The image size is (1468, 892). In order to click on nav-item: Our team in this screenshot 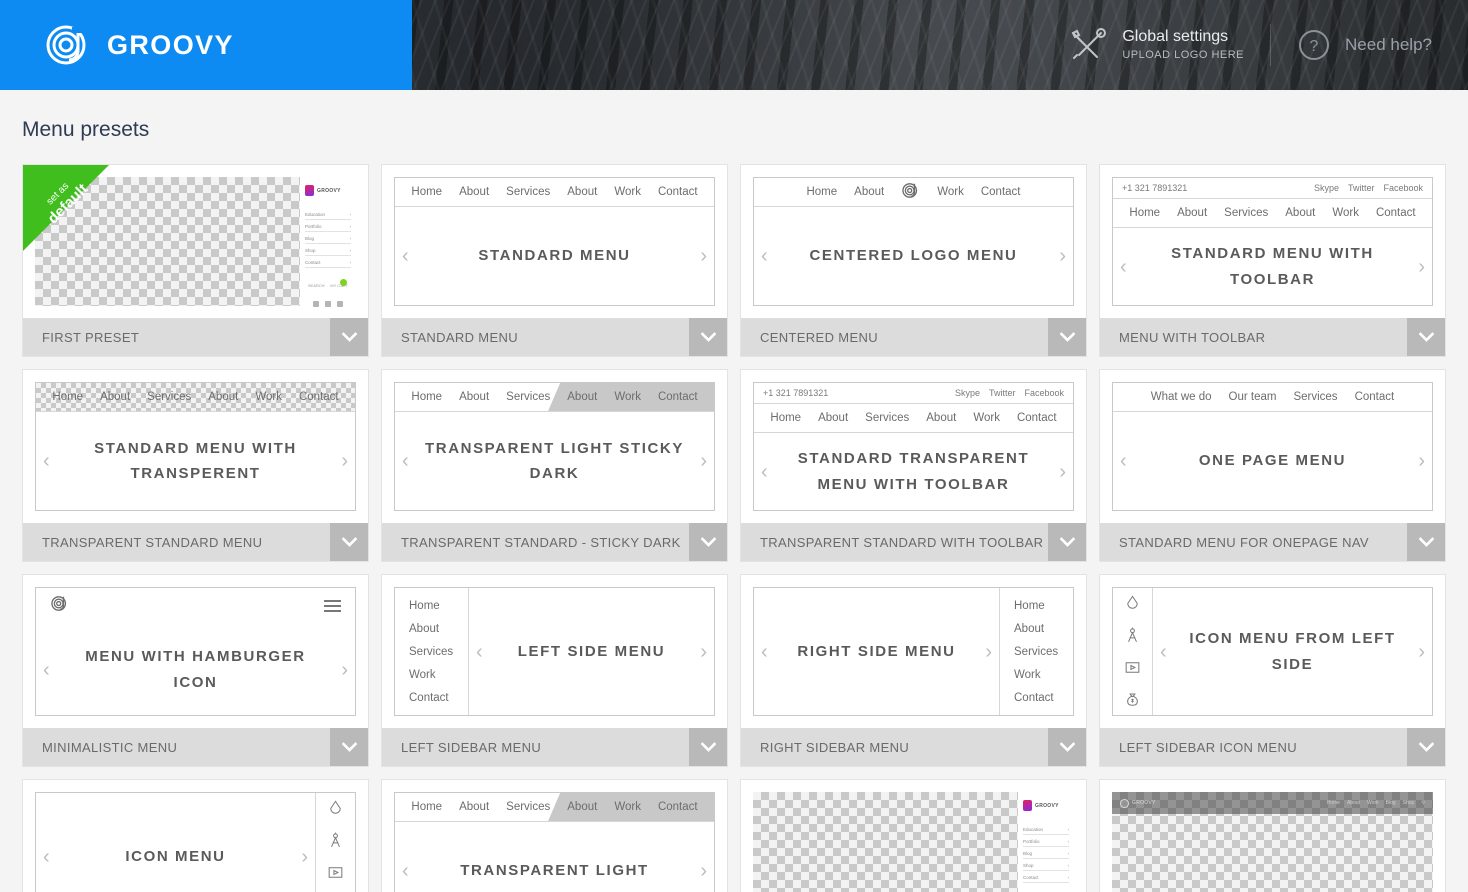, I will do `click(1253, 397)`.